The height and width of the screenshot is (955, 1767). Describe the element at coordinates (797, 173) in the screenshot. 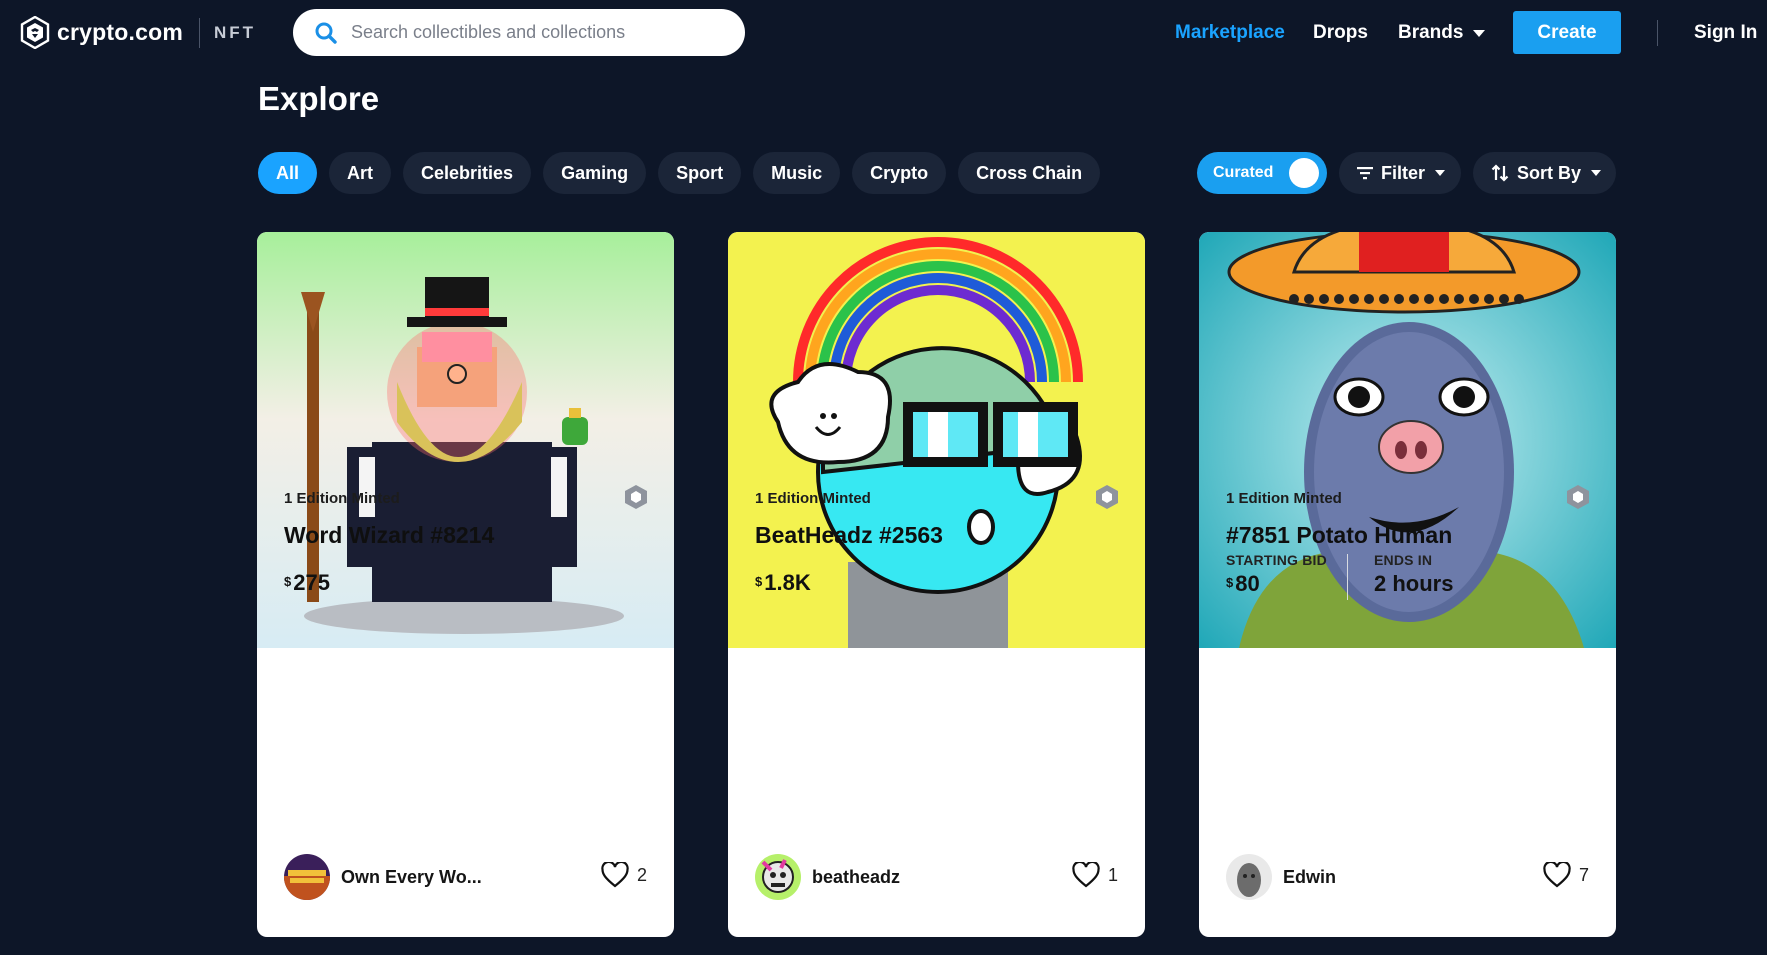

I see `category-chip-music: Music` at that location.